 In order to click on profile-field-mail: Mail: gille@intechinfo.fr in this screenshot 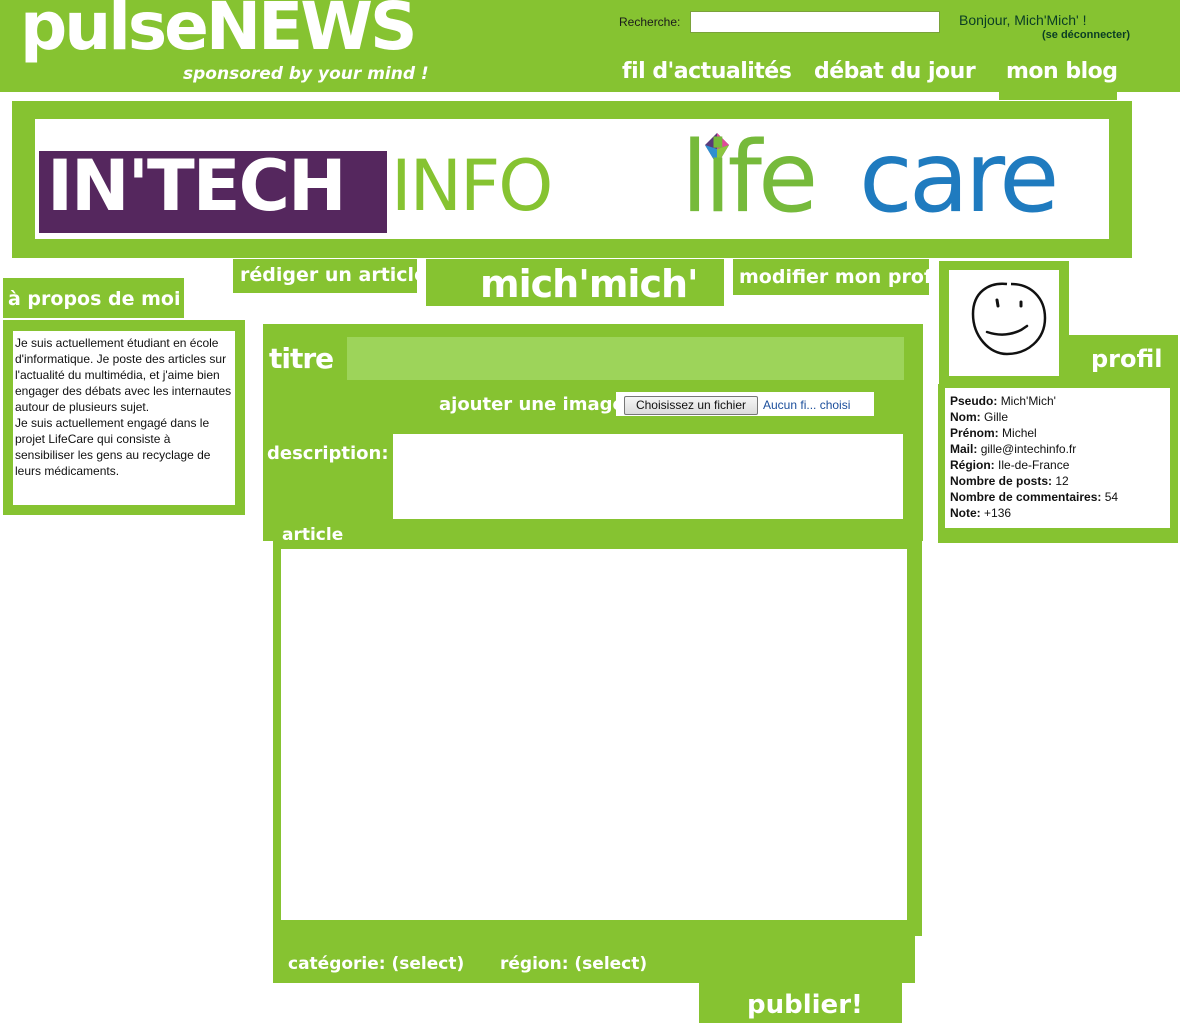, I will do `click(1034, 449)`.